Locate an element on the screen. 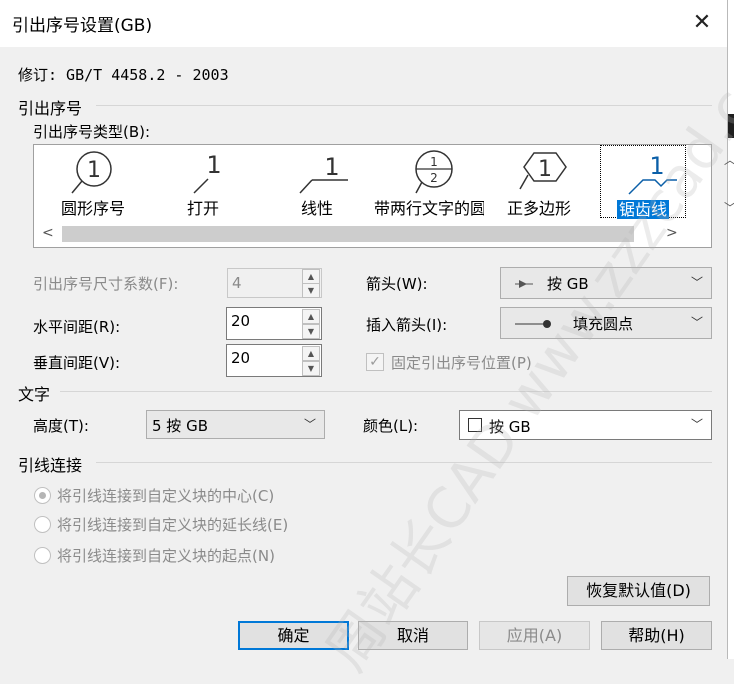 The width and height of the screenshot is (734, 684). balloon-type-label-text: 锯齿线 is located at coordinates (642, 209).